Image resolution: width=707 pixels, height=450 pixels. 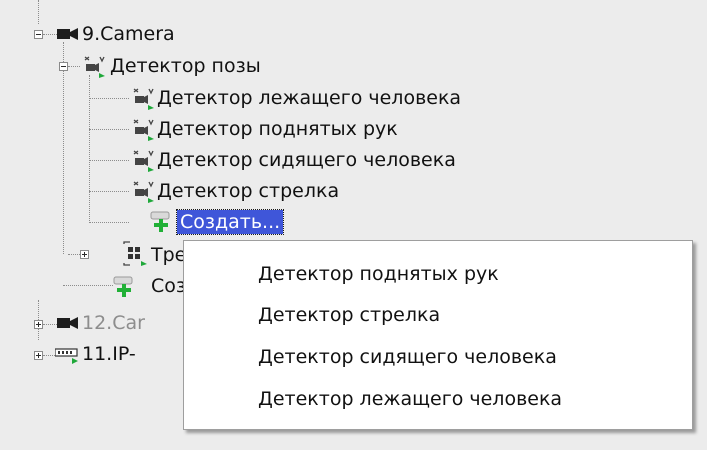 What do you see at coordinates (109, 354) in the screenshot?
I see `tree-node-label: 11.IP-` at bounding box center [109, 354].